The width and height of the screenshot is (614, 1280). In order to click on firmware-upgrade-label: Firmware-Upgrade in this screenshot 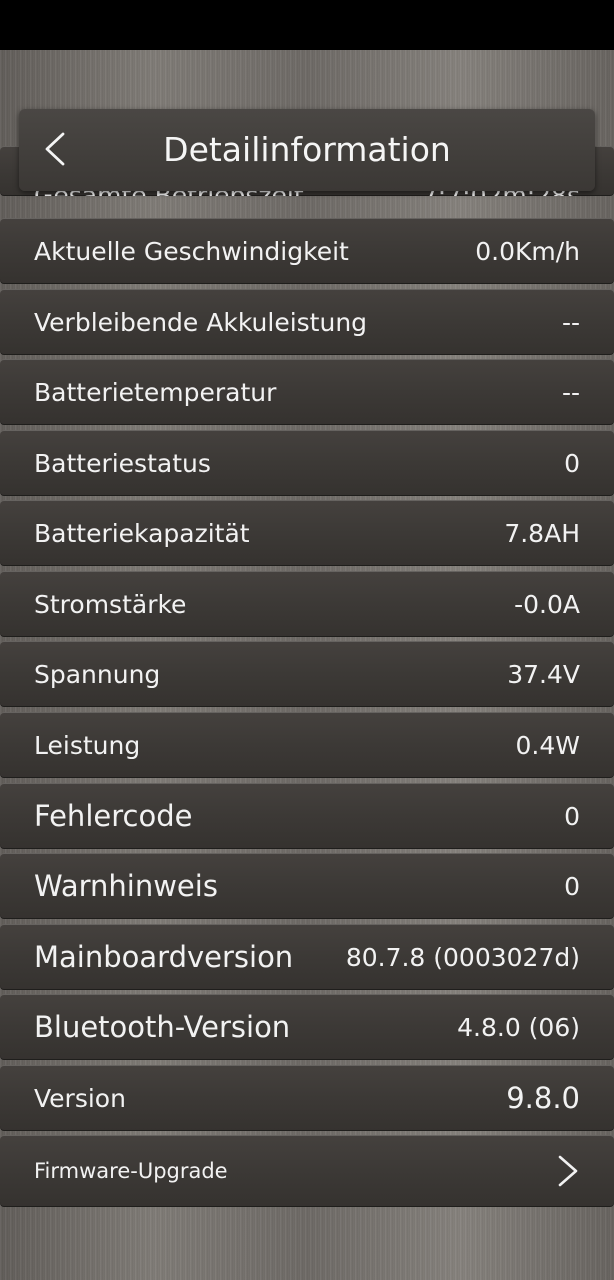, I will do `click(131, 1171)`.